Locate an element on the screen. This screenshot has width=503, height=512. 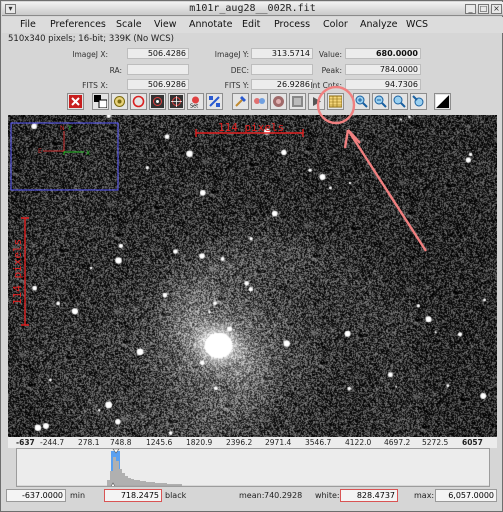
axis-tick: 4697.2 is located at coordinates (397, 442).